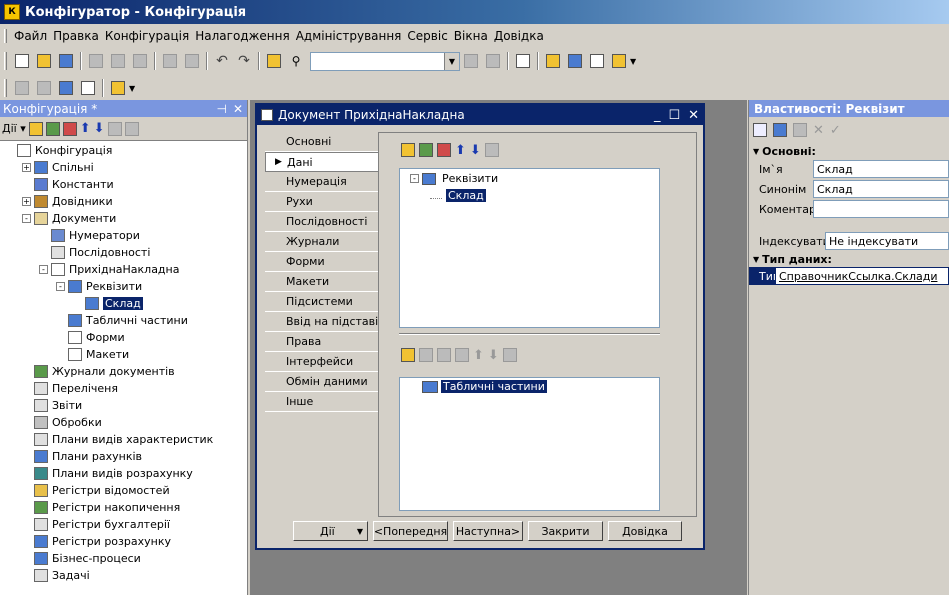 Image resolution: width=949 pixels, height=595 pixels. Describe the element at coordinates (818, 130) in the screenshot. I see `clear-icon: ✕` at that location.